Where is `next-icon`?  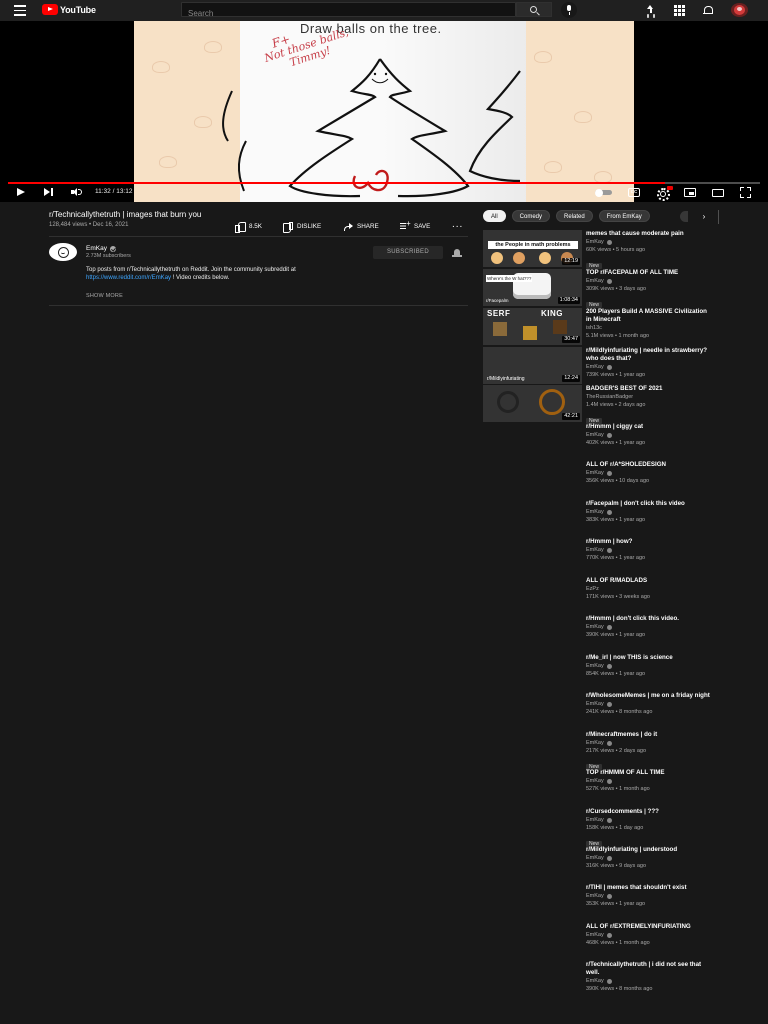 next-icon is located at coordinates (49, 192).